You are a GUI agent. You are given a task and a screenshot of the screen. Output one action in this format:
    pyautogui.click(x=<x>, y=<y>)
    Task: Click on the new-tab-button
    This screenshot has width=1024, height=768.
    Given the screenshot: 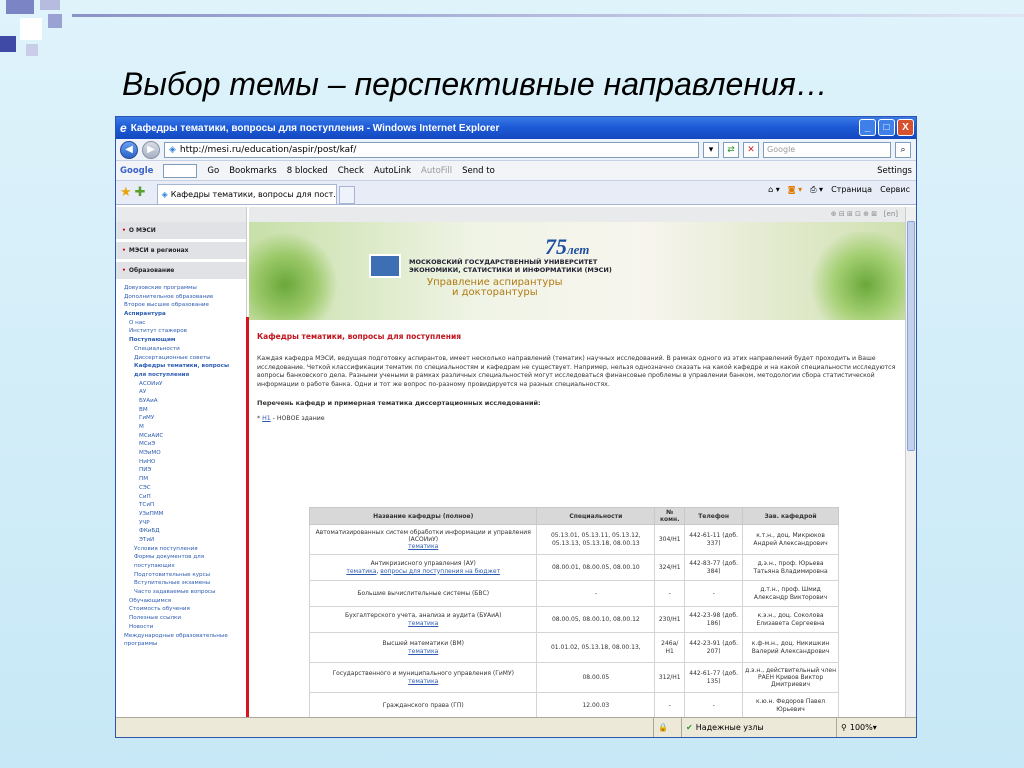 What is the action you would take?
    pyautogui.click(x=346, y=195)
    